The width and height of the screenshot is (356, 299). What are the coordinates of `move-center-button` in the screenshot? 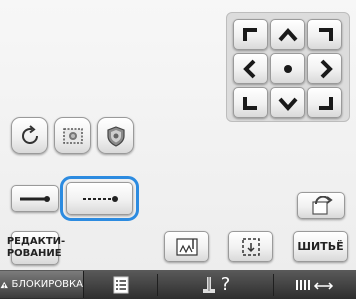 It's located at (287, 68).